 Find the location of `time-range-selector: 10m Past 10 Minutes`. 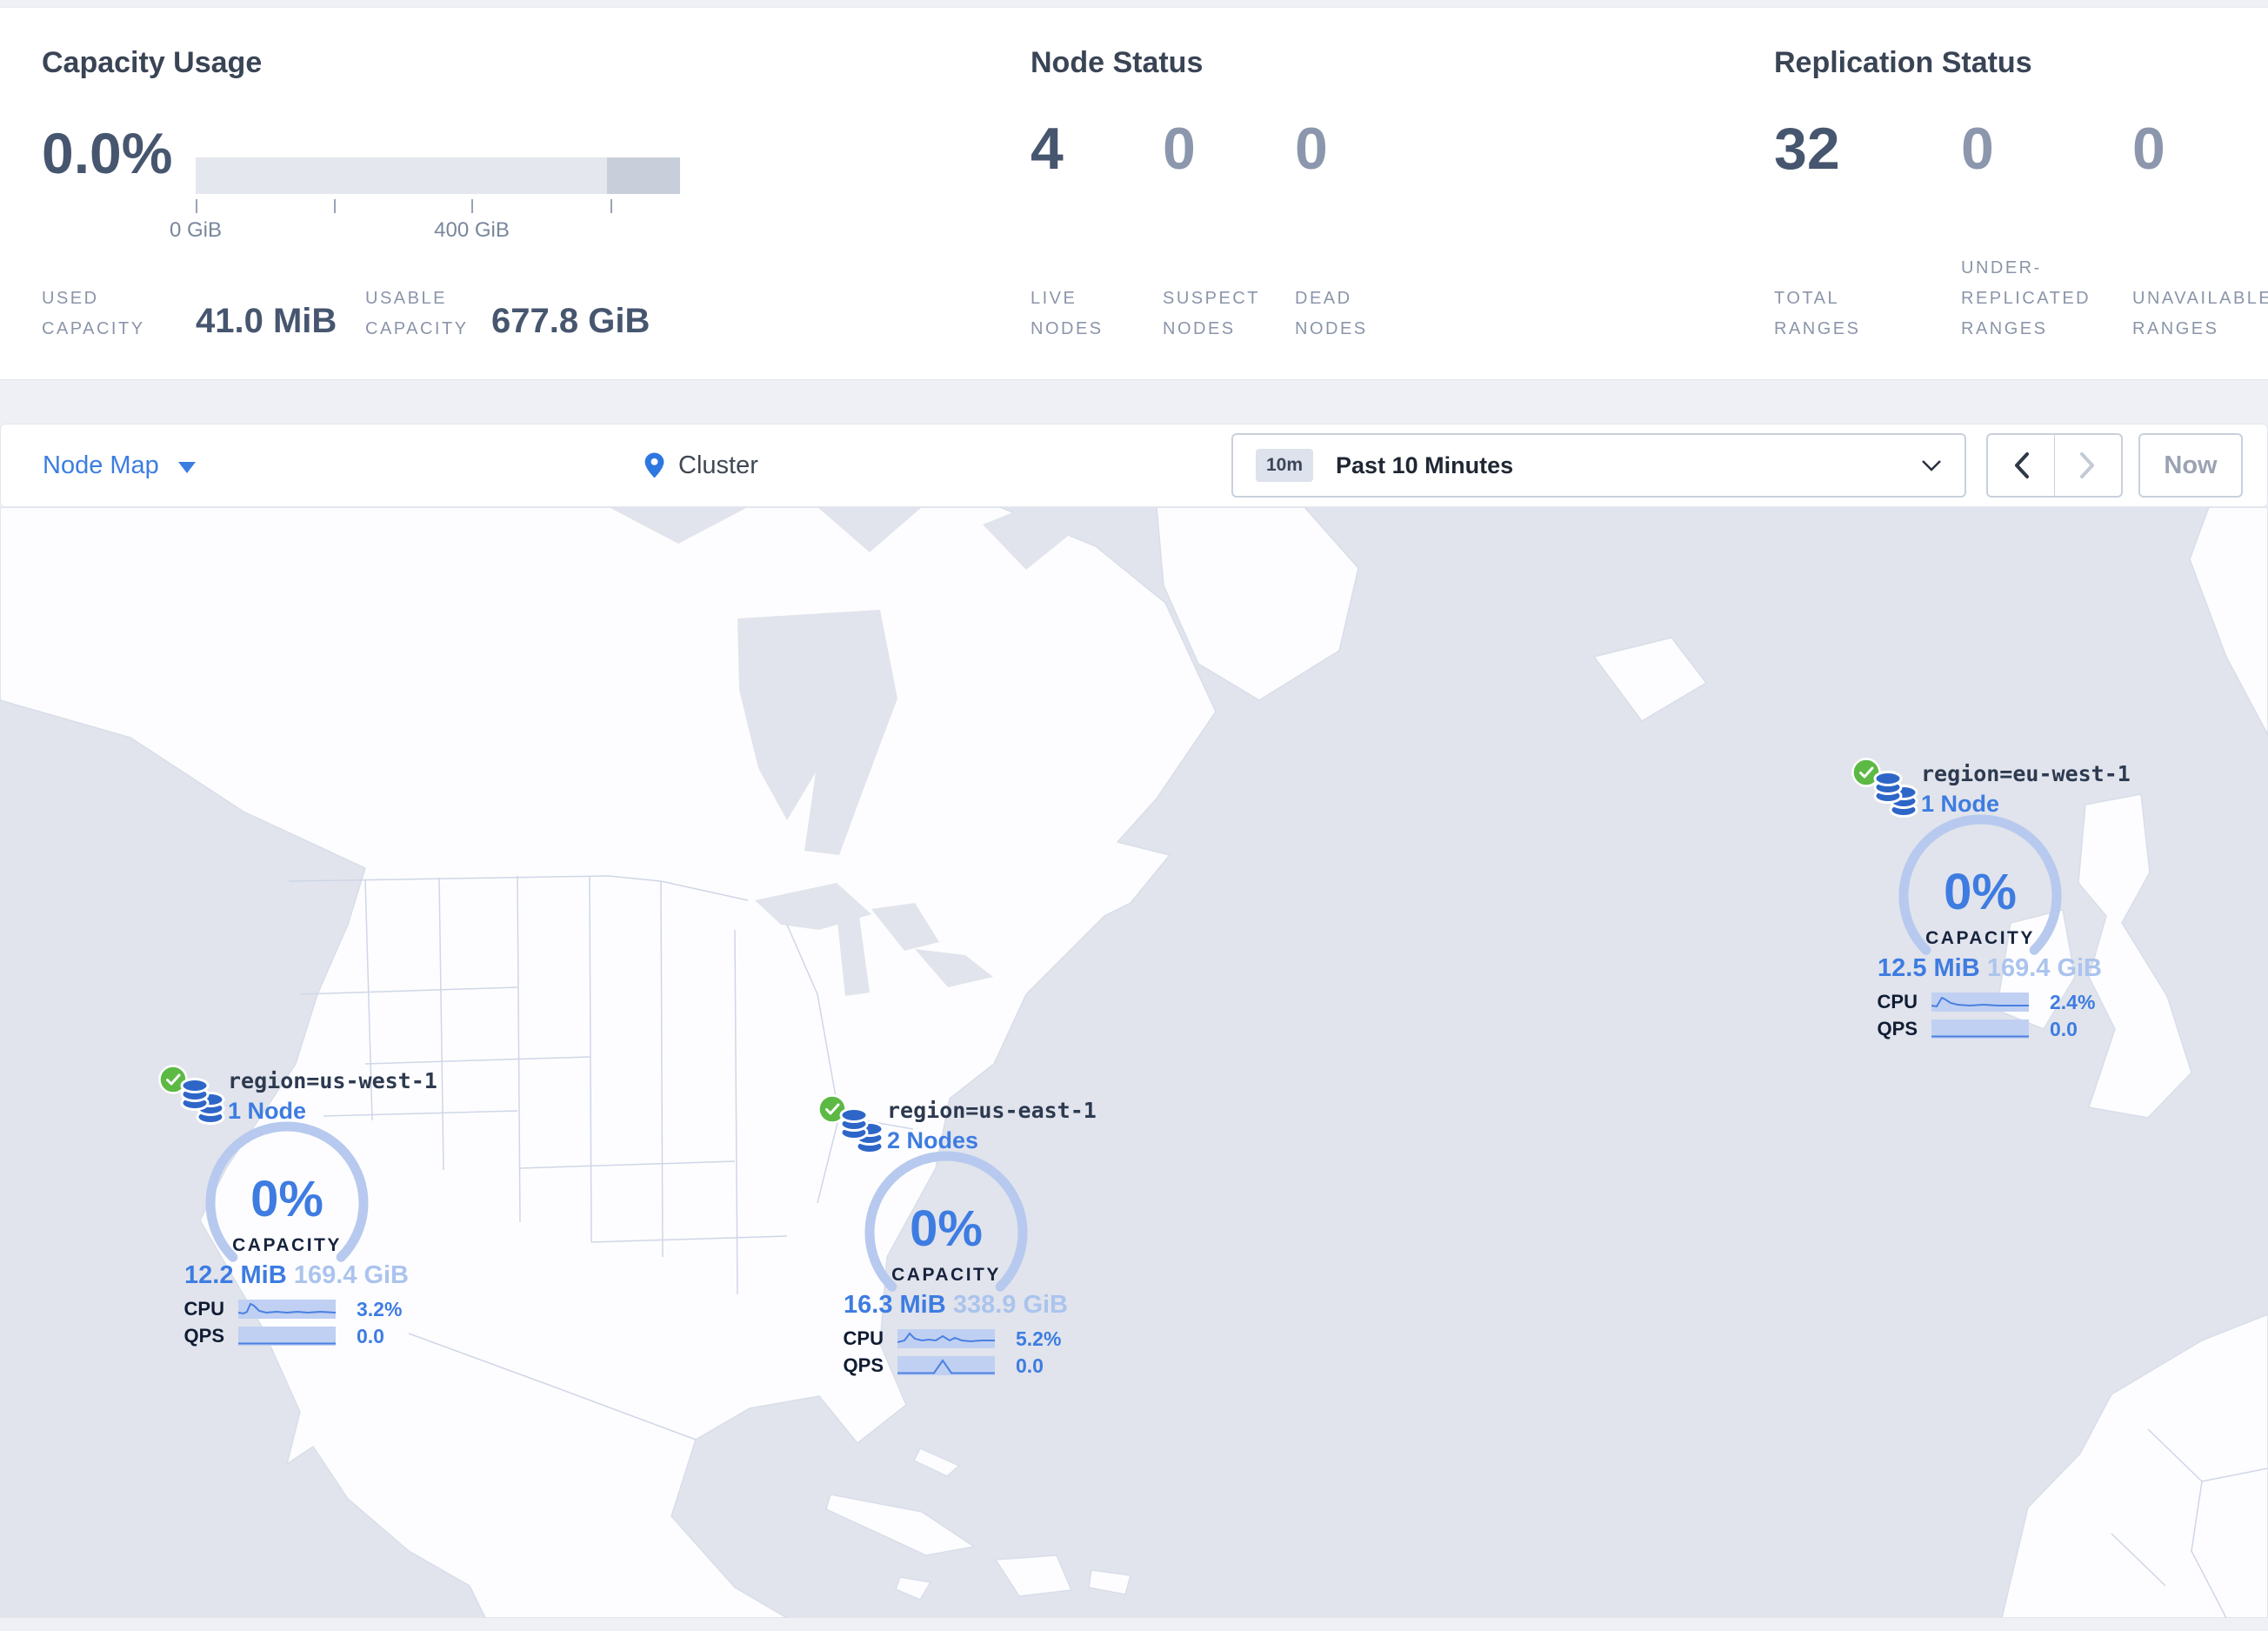

time-range-selector: 10m Past 10 Minutes is located at coordinates (1598, 465).